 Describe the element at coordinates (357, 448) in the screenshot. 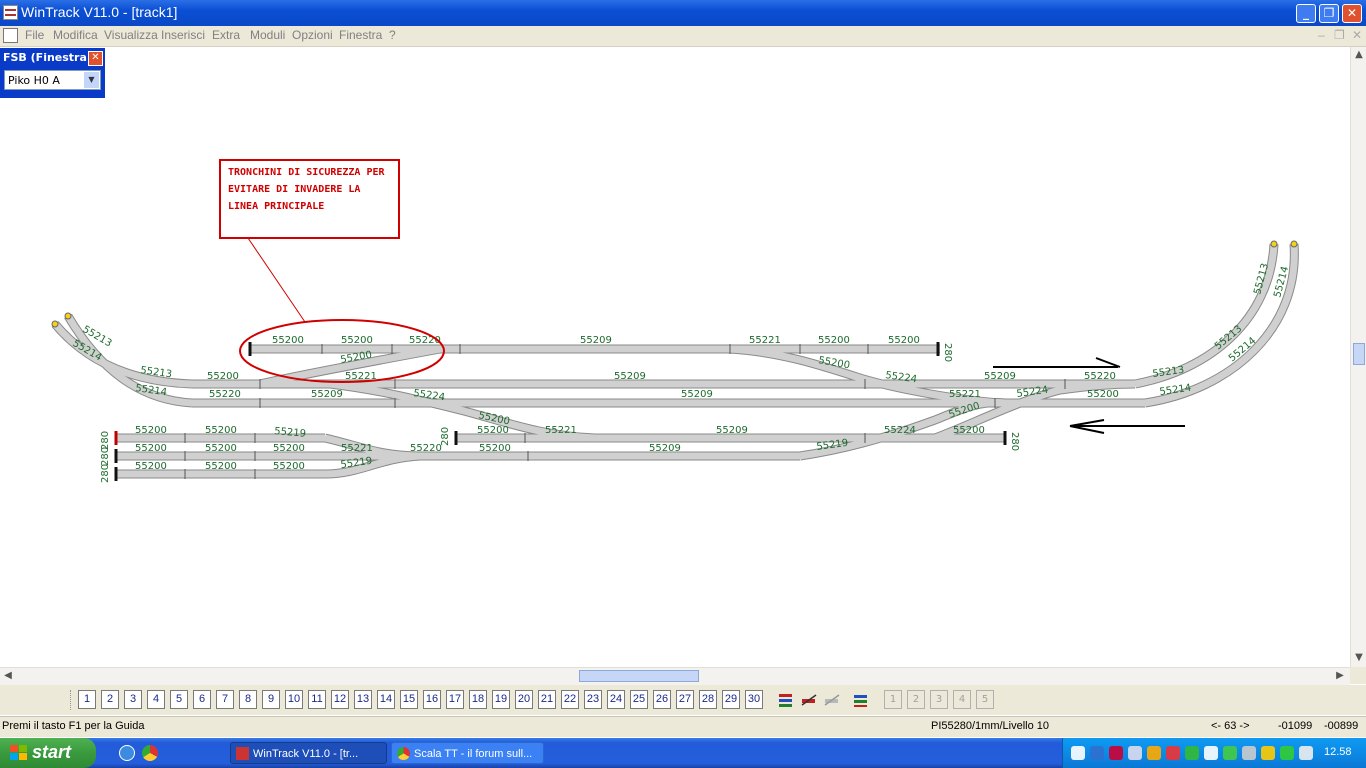

I see `track-label: 55221` at that location.